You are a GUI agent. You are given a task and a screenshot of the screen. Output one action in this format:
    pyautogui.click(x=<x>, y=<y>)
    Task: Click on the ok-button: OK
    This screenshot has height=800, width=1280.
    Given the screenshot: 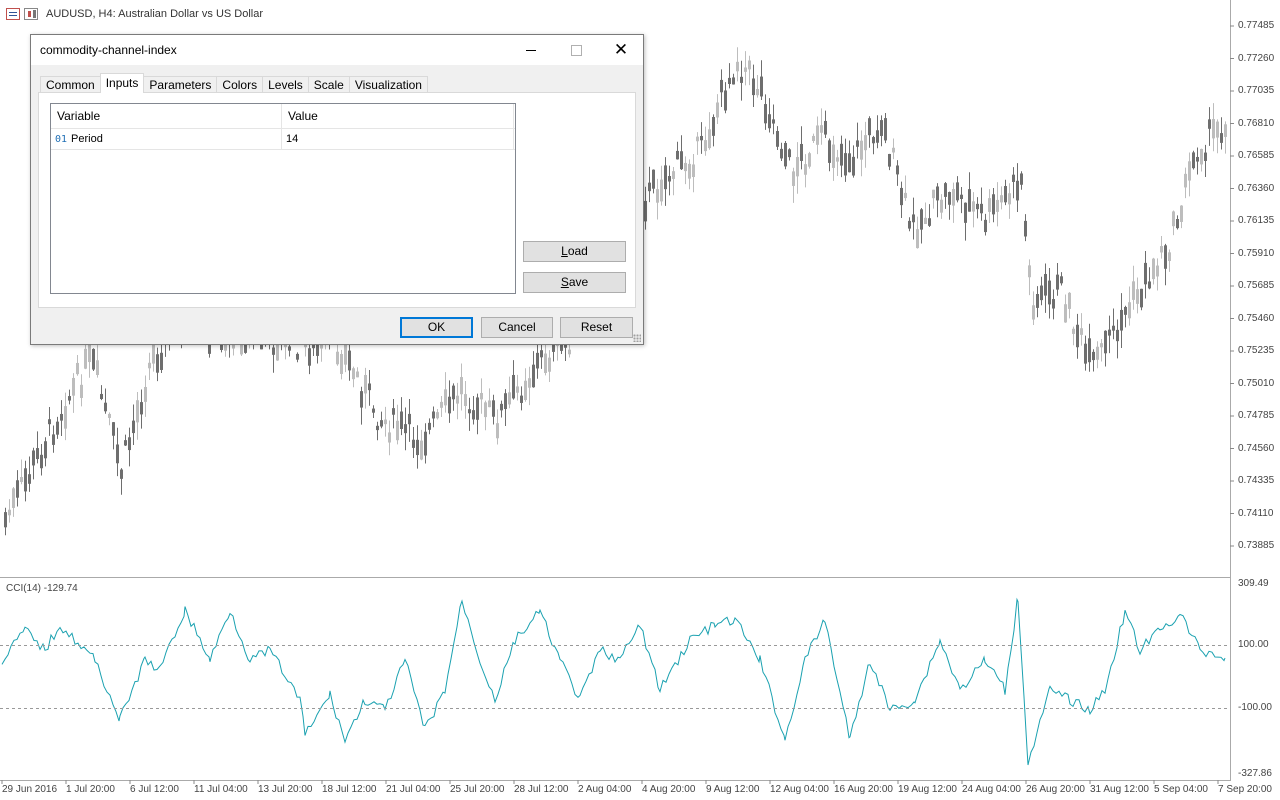 What is the action you would take?
    pyautogui.click(x=436, y=327)
    